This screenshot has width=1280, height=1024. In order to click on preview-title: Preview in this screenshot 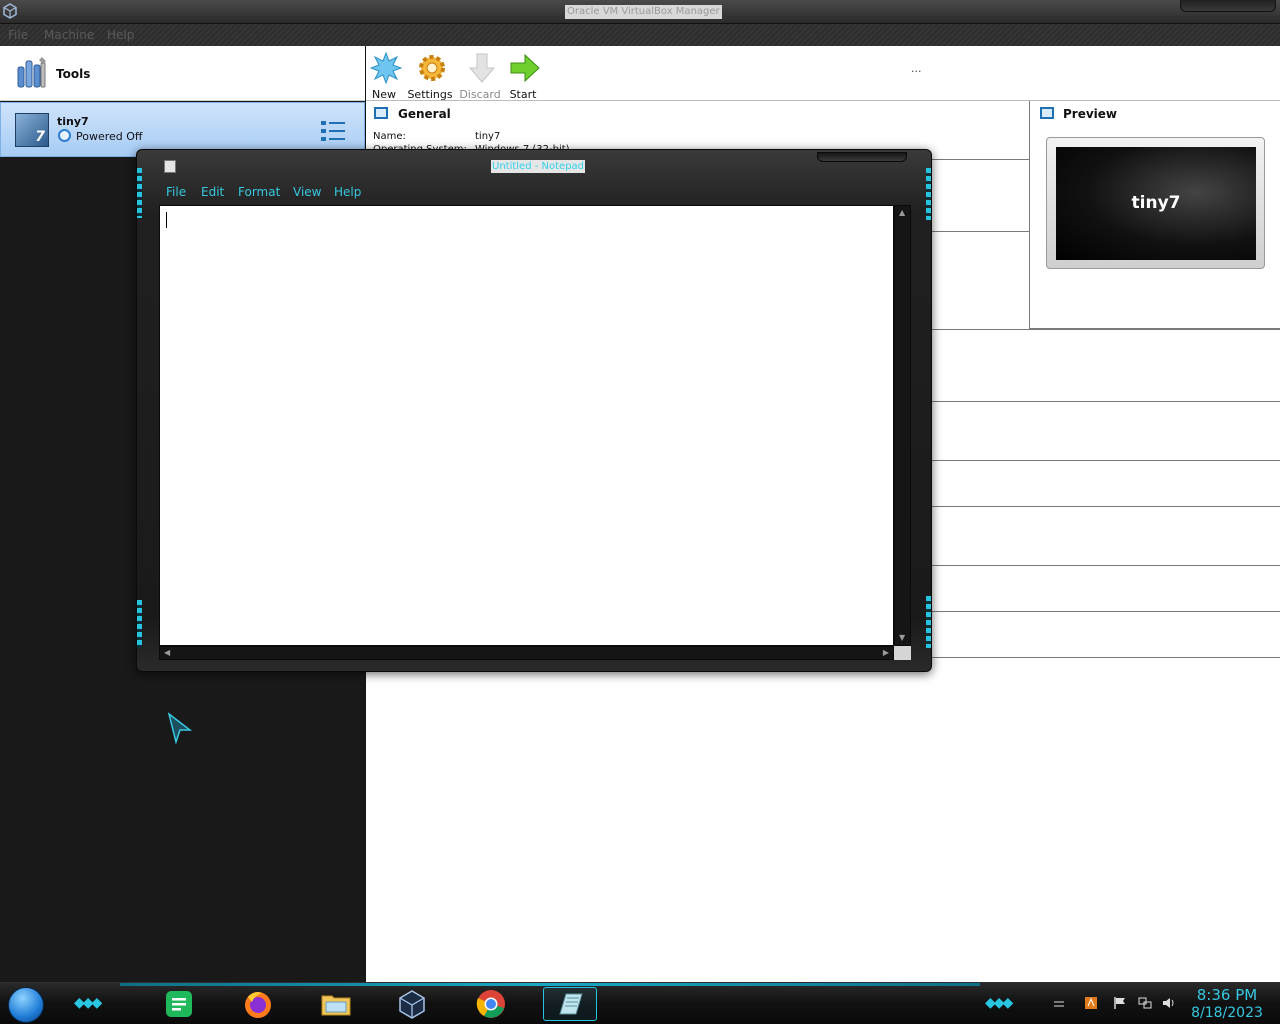, I will do `click(1090, 114)`.